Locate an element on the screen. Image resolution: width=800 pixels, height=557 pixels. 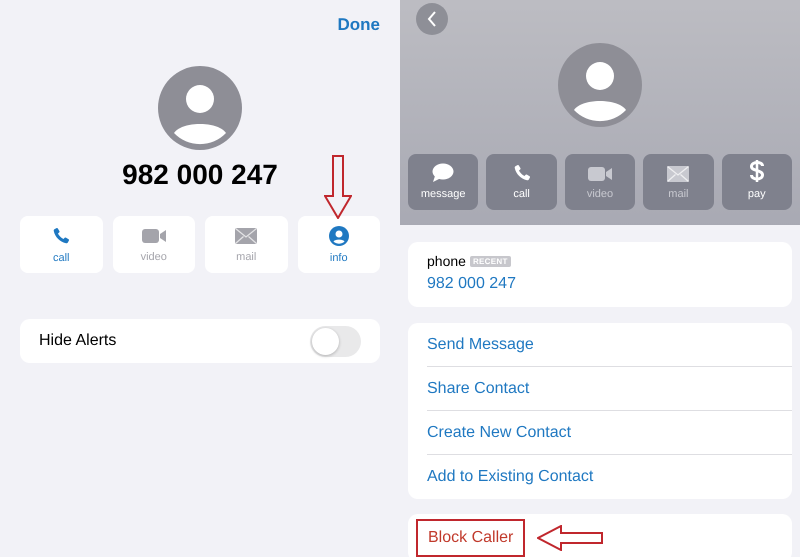
speech-bubble-icon is located at coordinates (443, 173).